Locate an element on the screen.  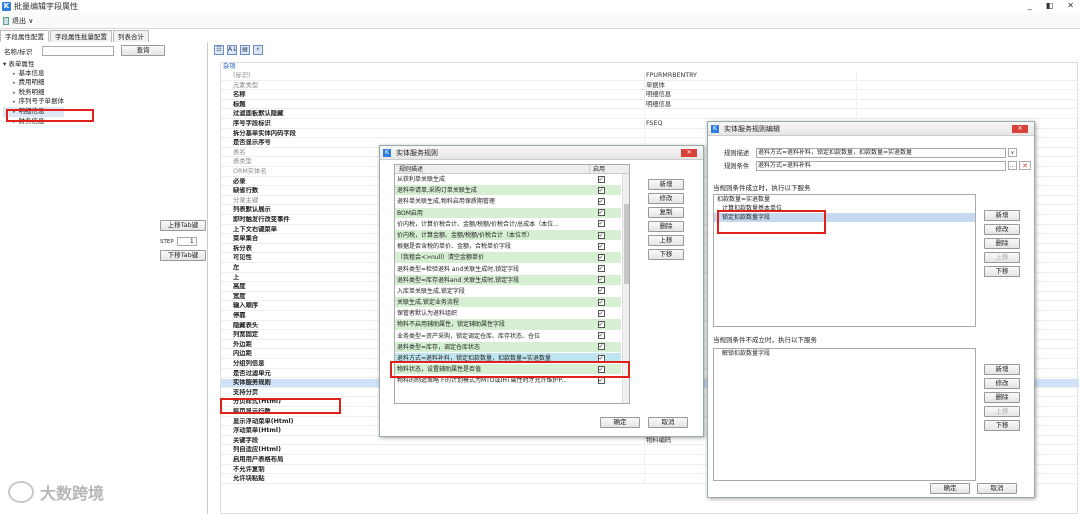
rule-row: 价内税，计算金额、金额/税额/价税合计（本位币） ✓ is located at coordinates (508, 235).